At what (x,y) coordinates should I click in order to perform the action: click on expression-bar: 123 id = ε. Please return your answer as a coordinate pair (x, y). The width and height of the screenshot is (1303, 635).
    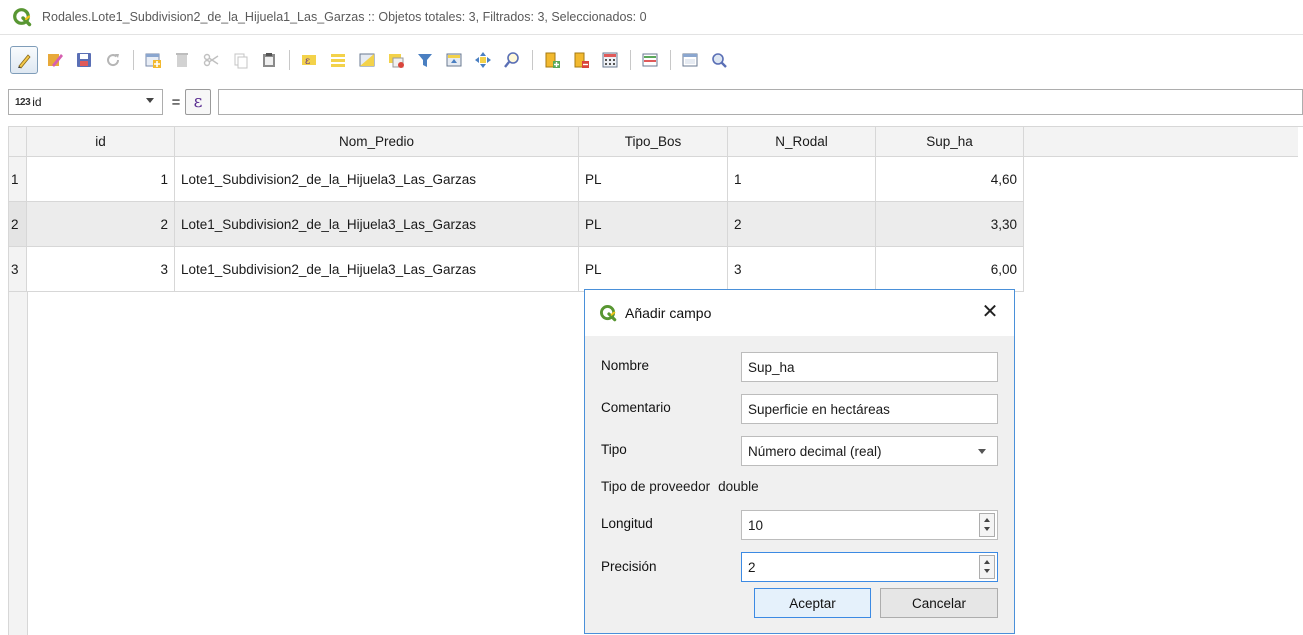
    Looking at the image, I should click on (655, 102).